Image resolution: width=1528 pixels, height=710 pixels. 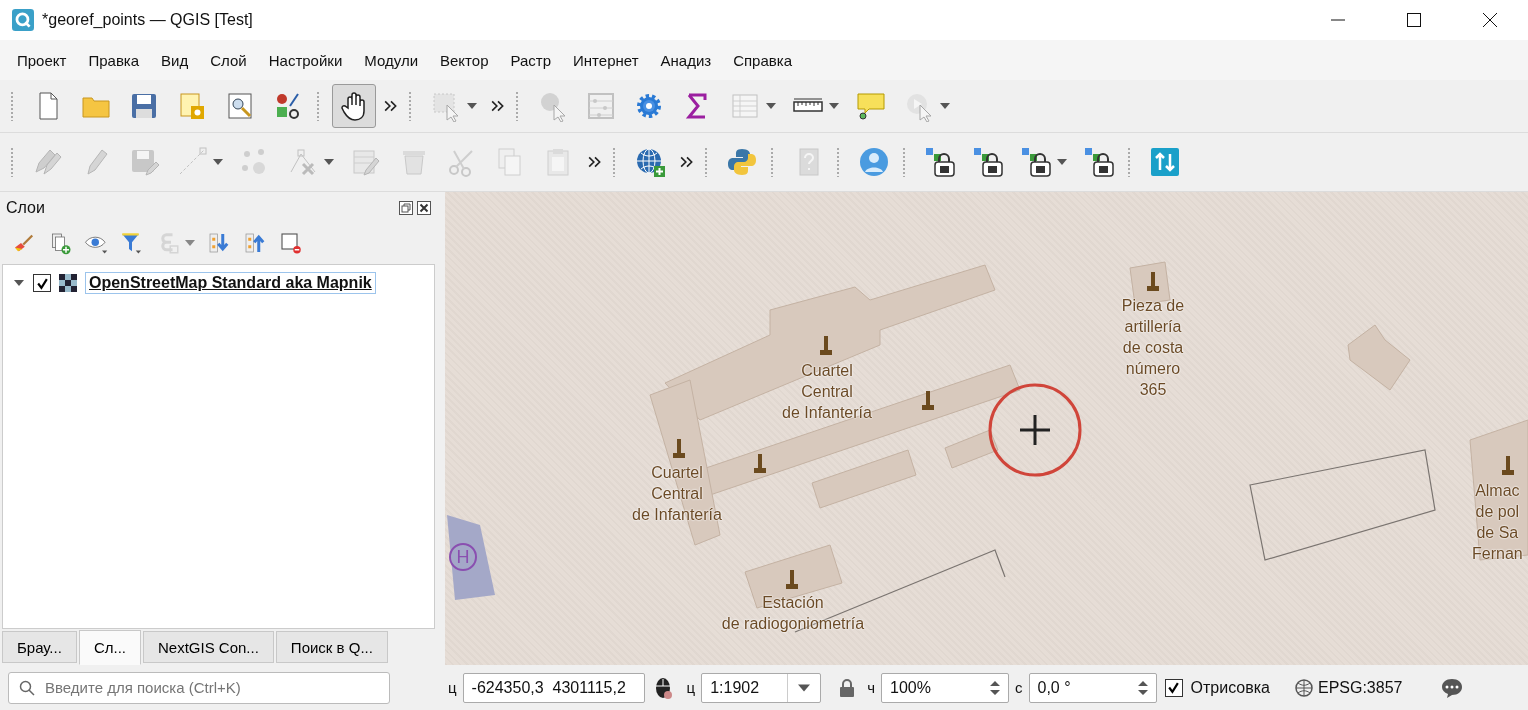 What do you see at coordinates (1153, 348) in the screenshot?
I see `map-label: Pieza de artillería de costa número 365` at bounding box center [1153, 348].